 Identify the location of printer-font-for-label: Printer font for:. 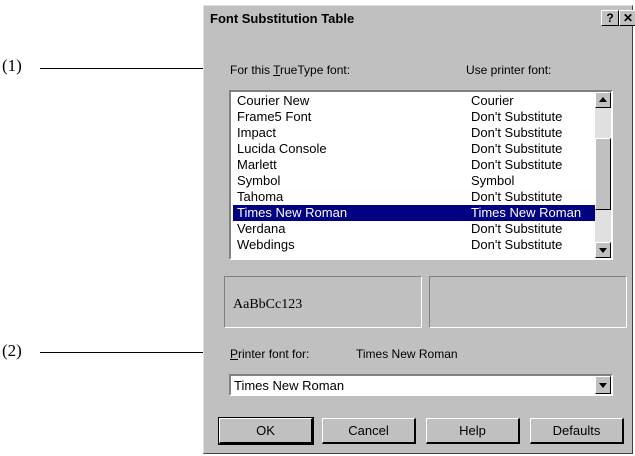
(270, 354).